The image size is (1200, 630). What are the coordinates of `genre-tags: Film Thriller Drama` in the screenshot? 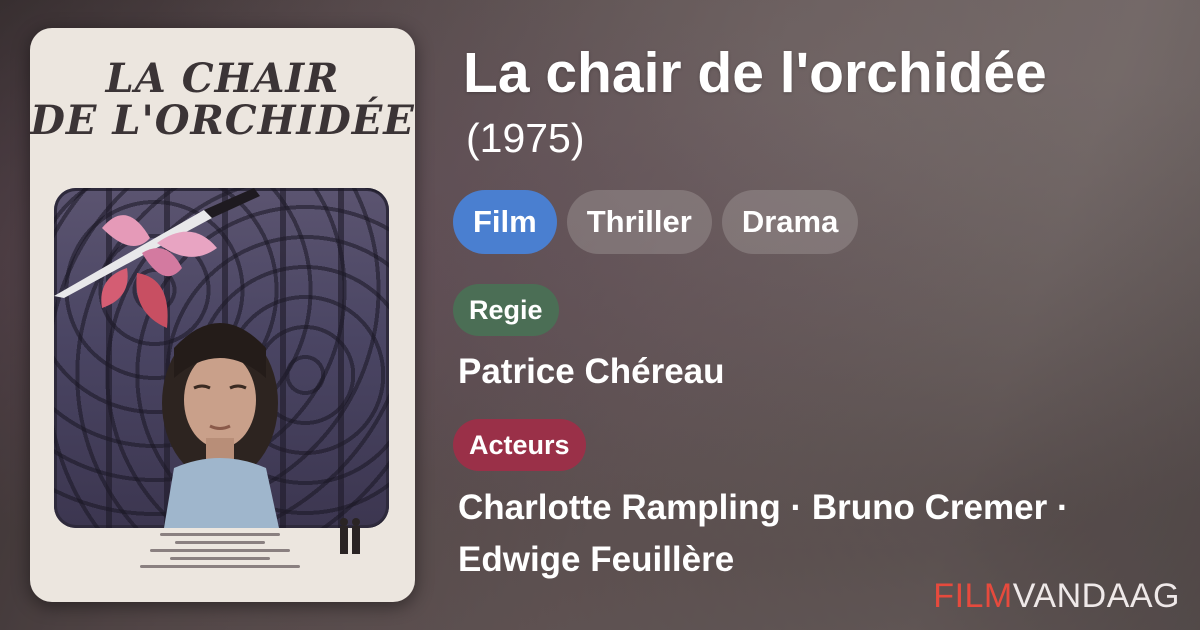 It's located at (656, 222).